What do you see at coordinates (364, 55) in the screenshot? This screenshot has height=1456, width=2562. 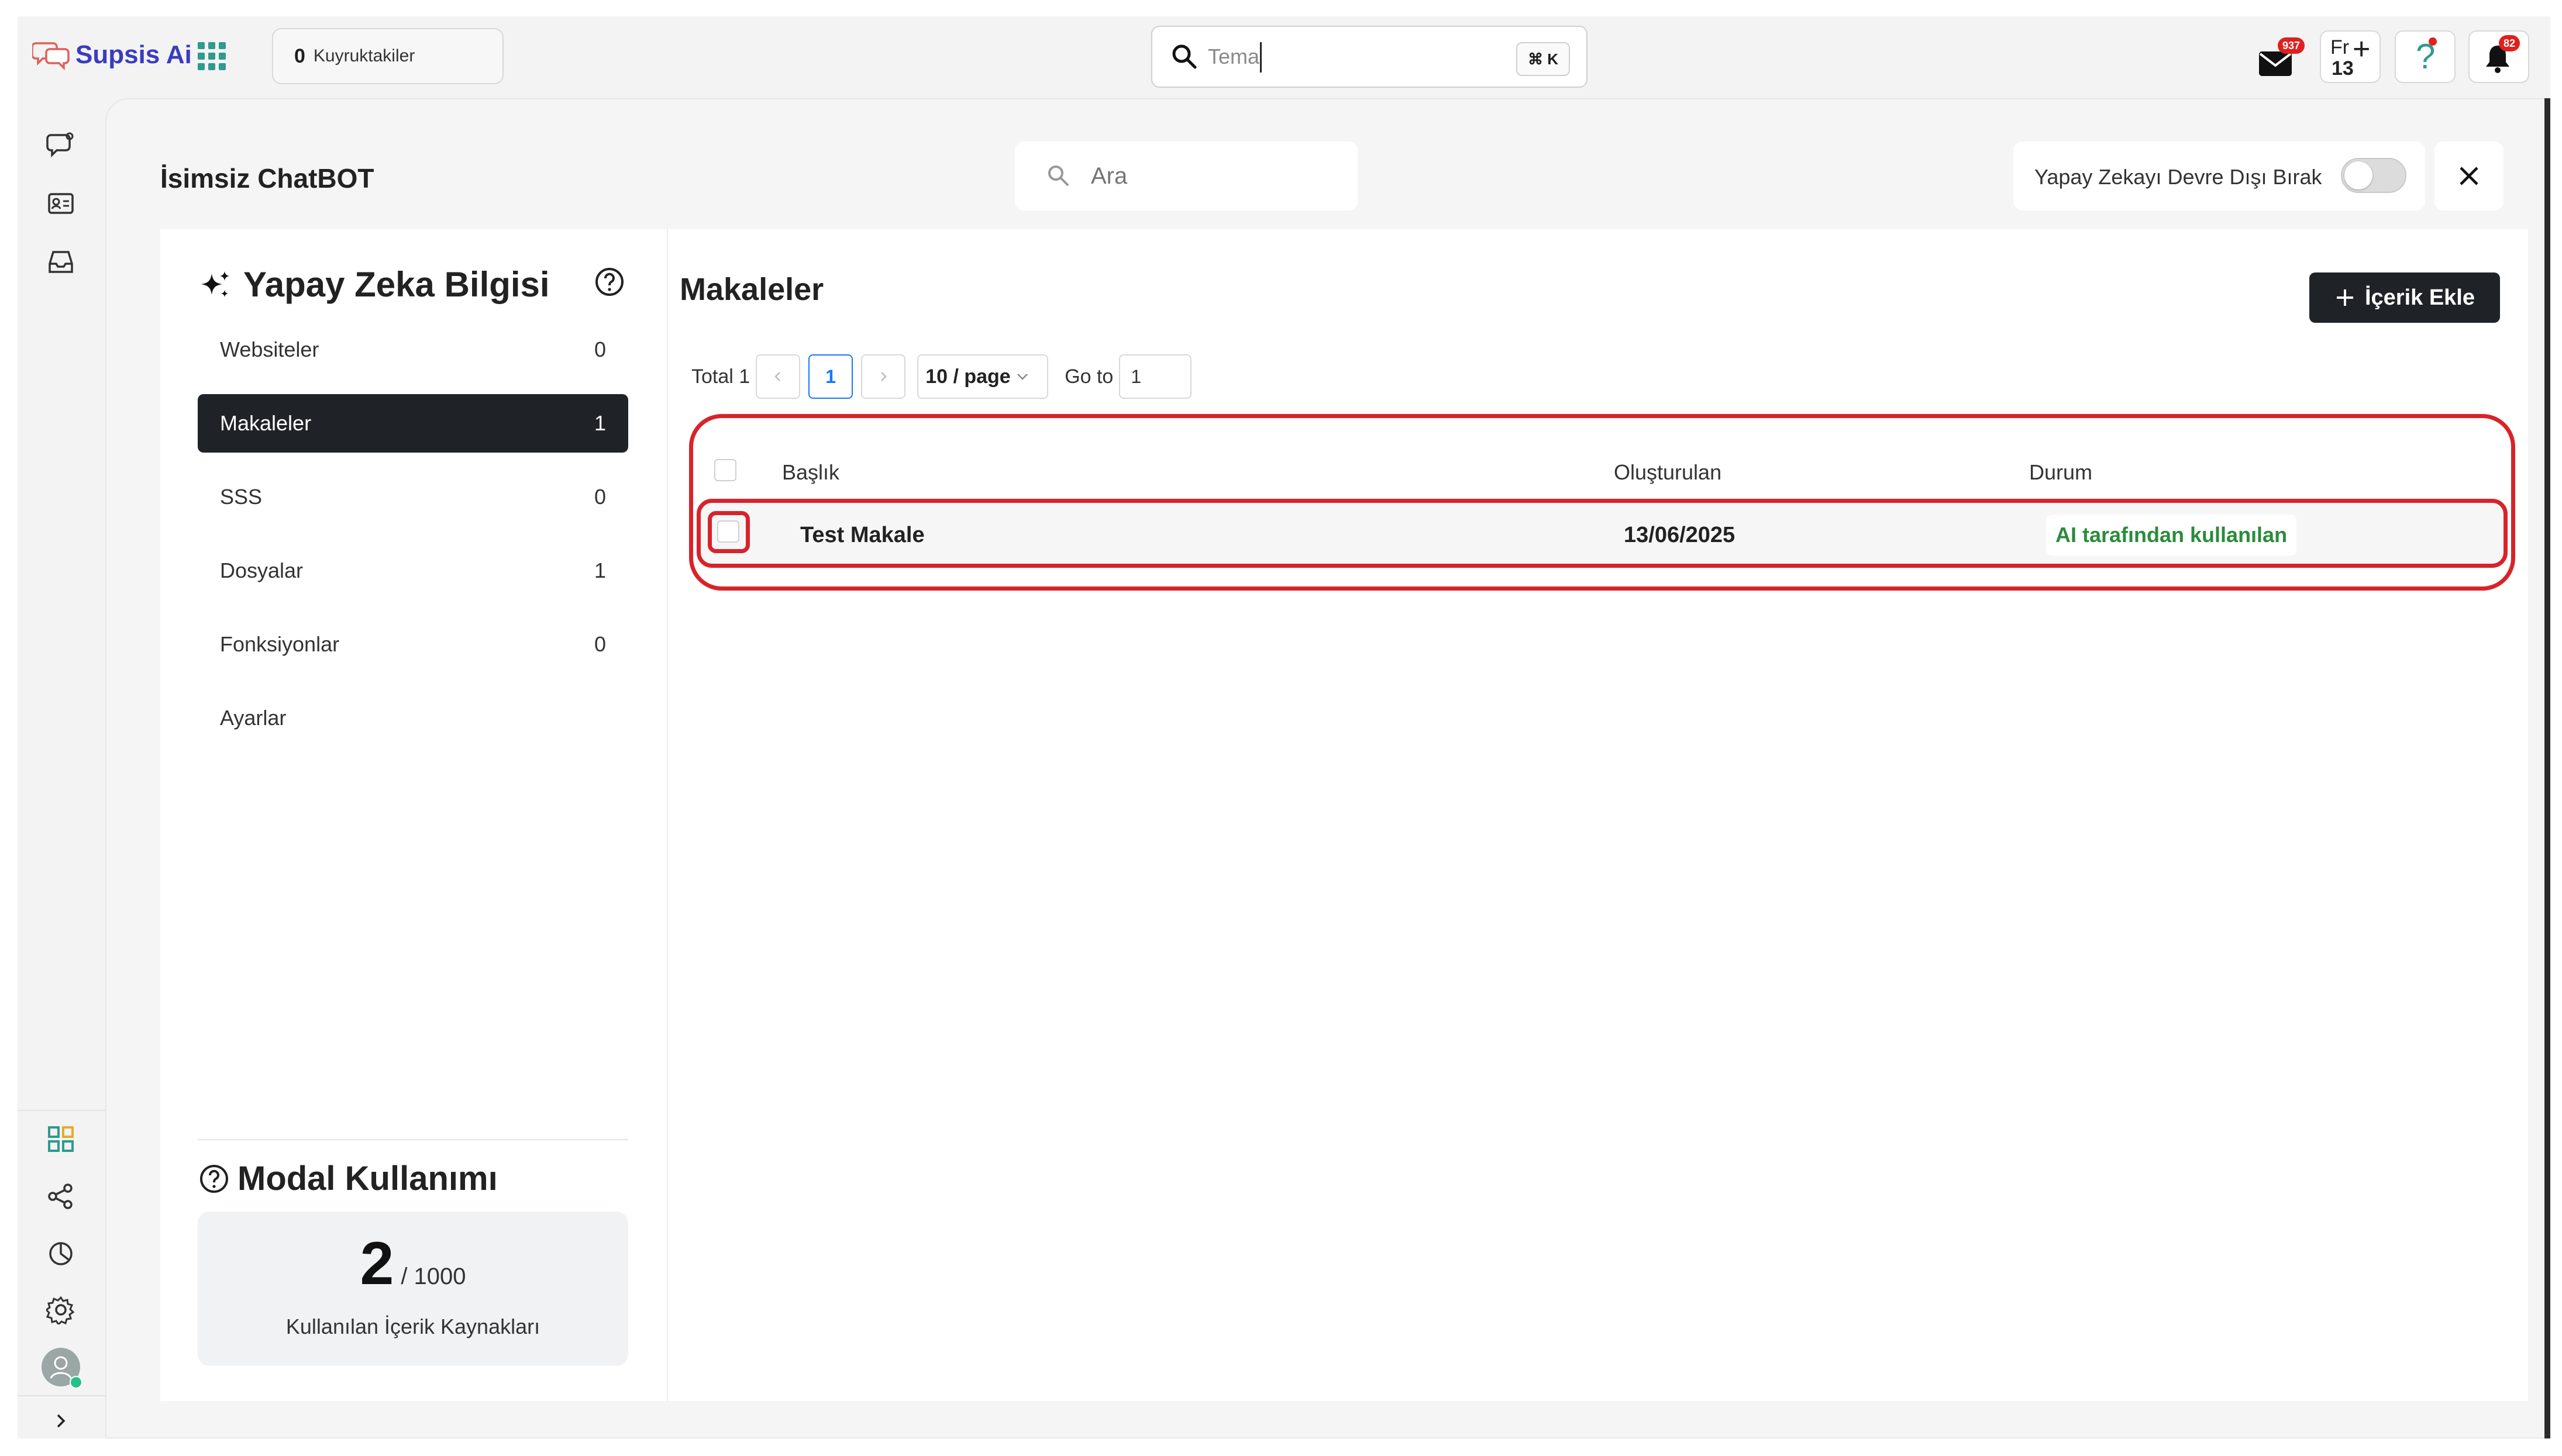 I see `queue-label: Kuyruktakiler` at bounding box center [364, 55].